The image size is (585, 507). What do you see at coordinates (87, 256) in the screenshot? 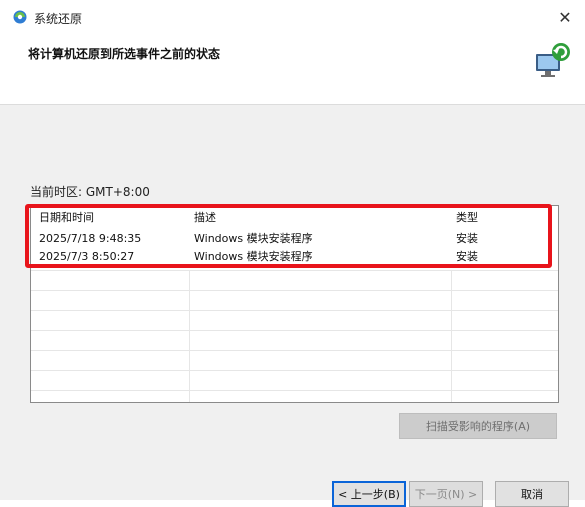
I see `row-datetime: 2025/7/3 8:50:27` at bounding box center [87, 256].